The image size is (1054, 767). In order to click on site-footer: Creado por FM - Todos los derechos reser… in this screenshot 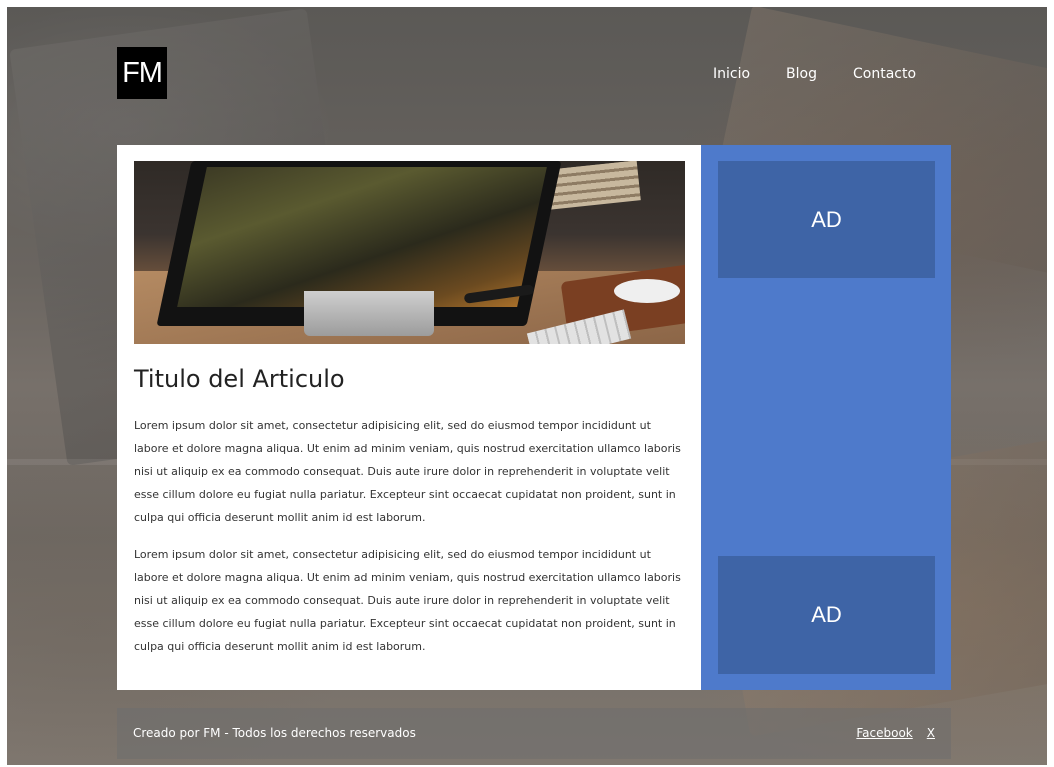, I will do `click(534, 733)`.